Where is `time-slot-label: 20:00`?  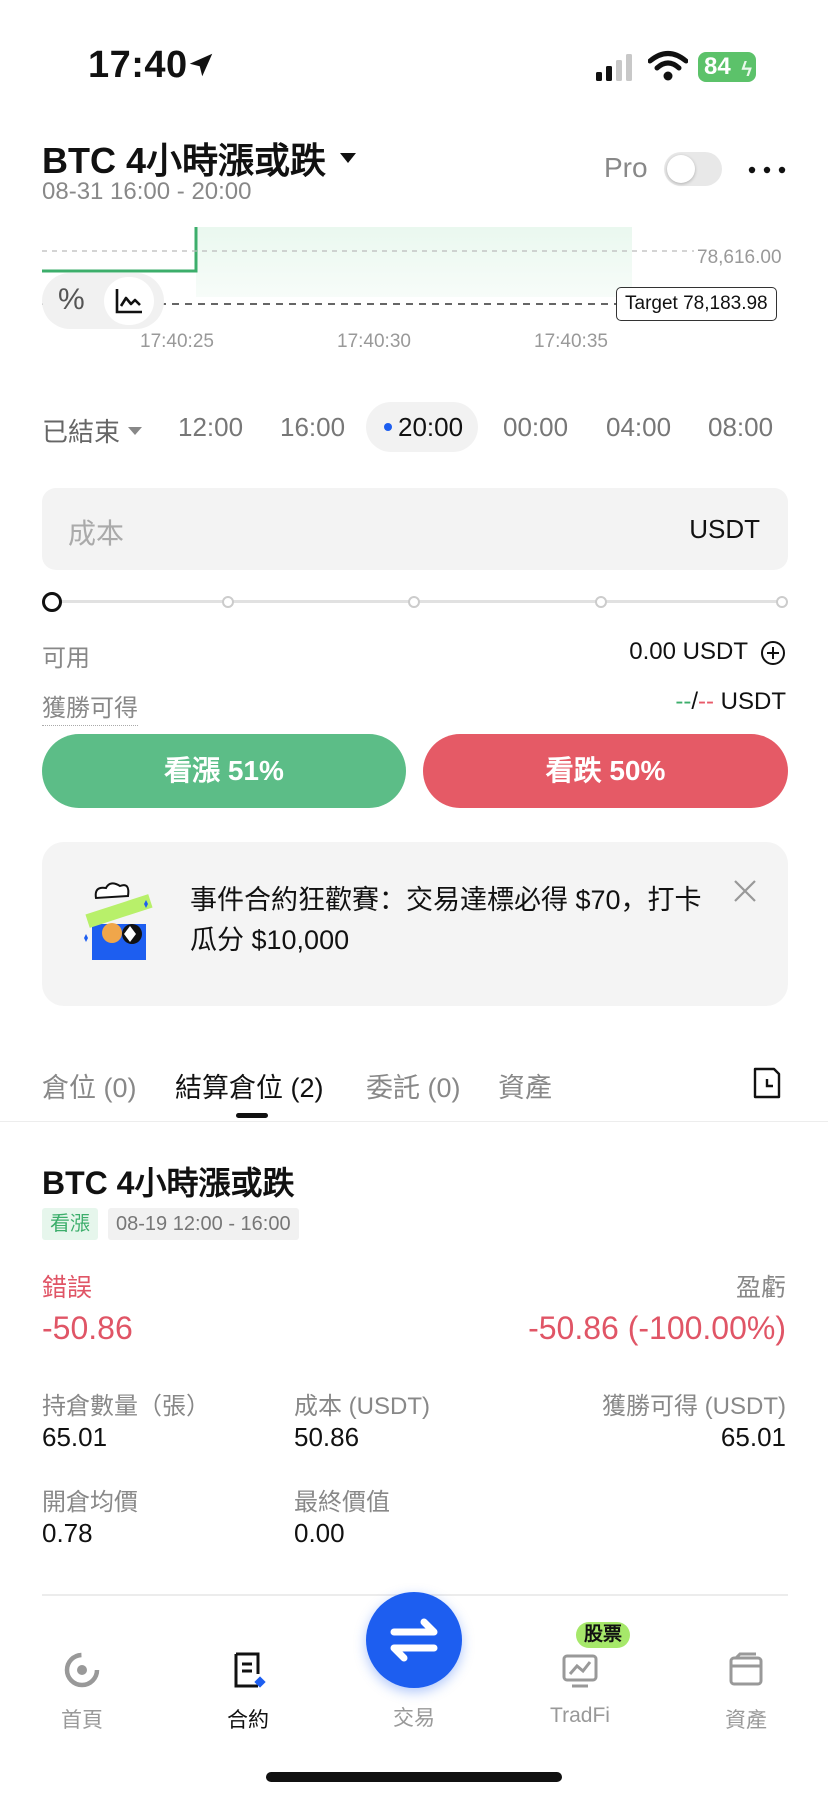 time-slot-label: 20:00 is located at coordinates (431, 427).